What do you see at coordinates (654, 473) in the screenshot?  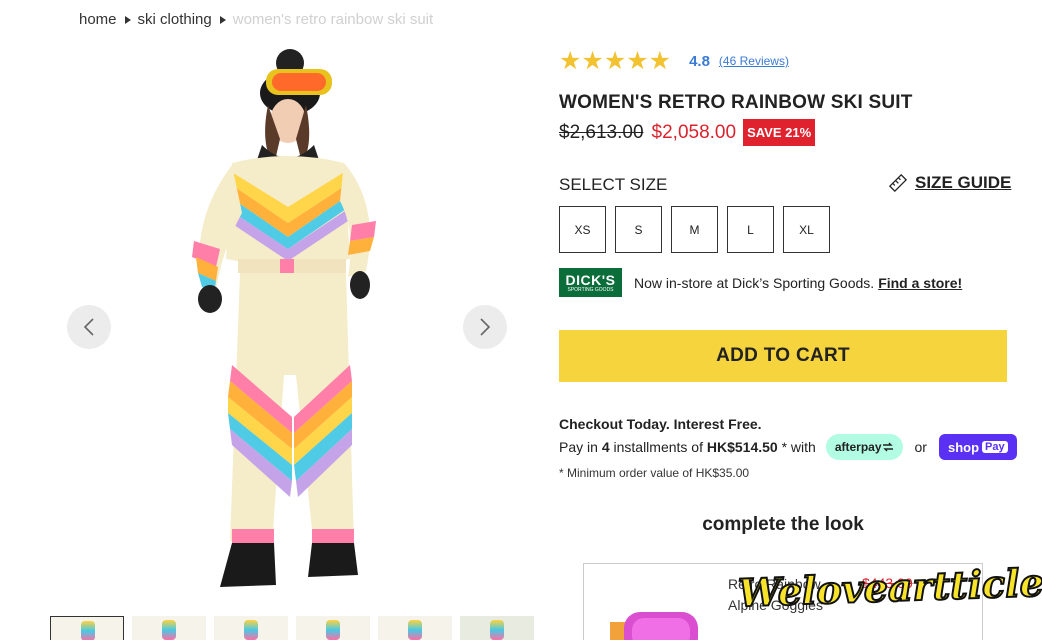 I see `minimum-order-note: * Minimum order value of HK$35.00` at bounding box center [654, 473].